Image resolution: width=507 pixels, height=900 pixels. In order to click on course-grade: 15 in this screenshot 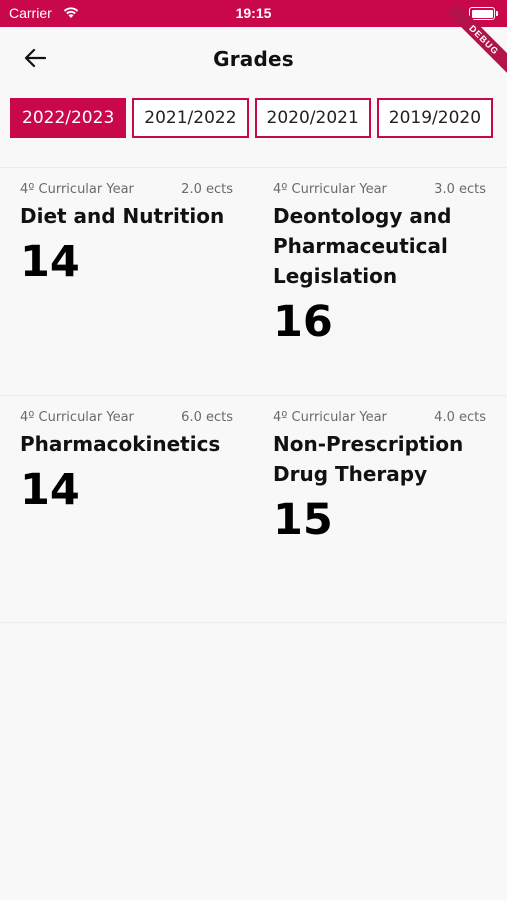, I will do `click(303, 520)`.